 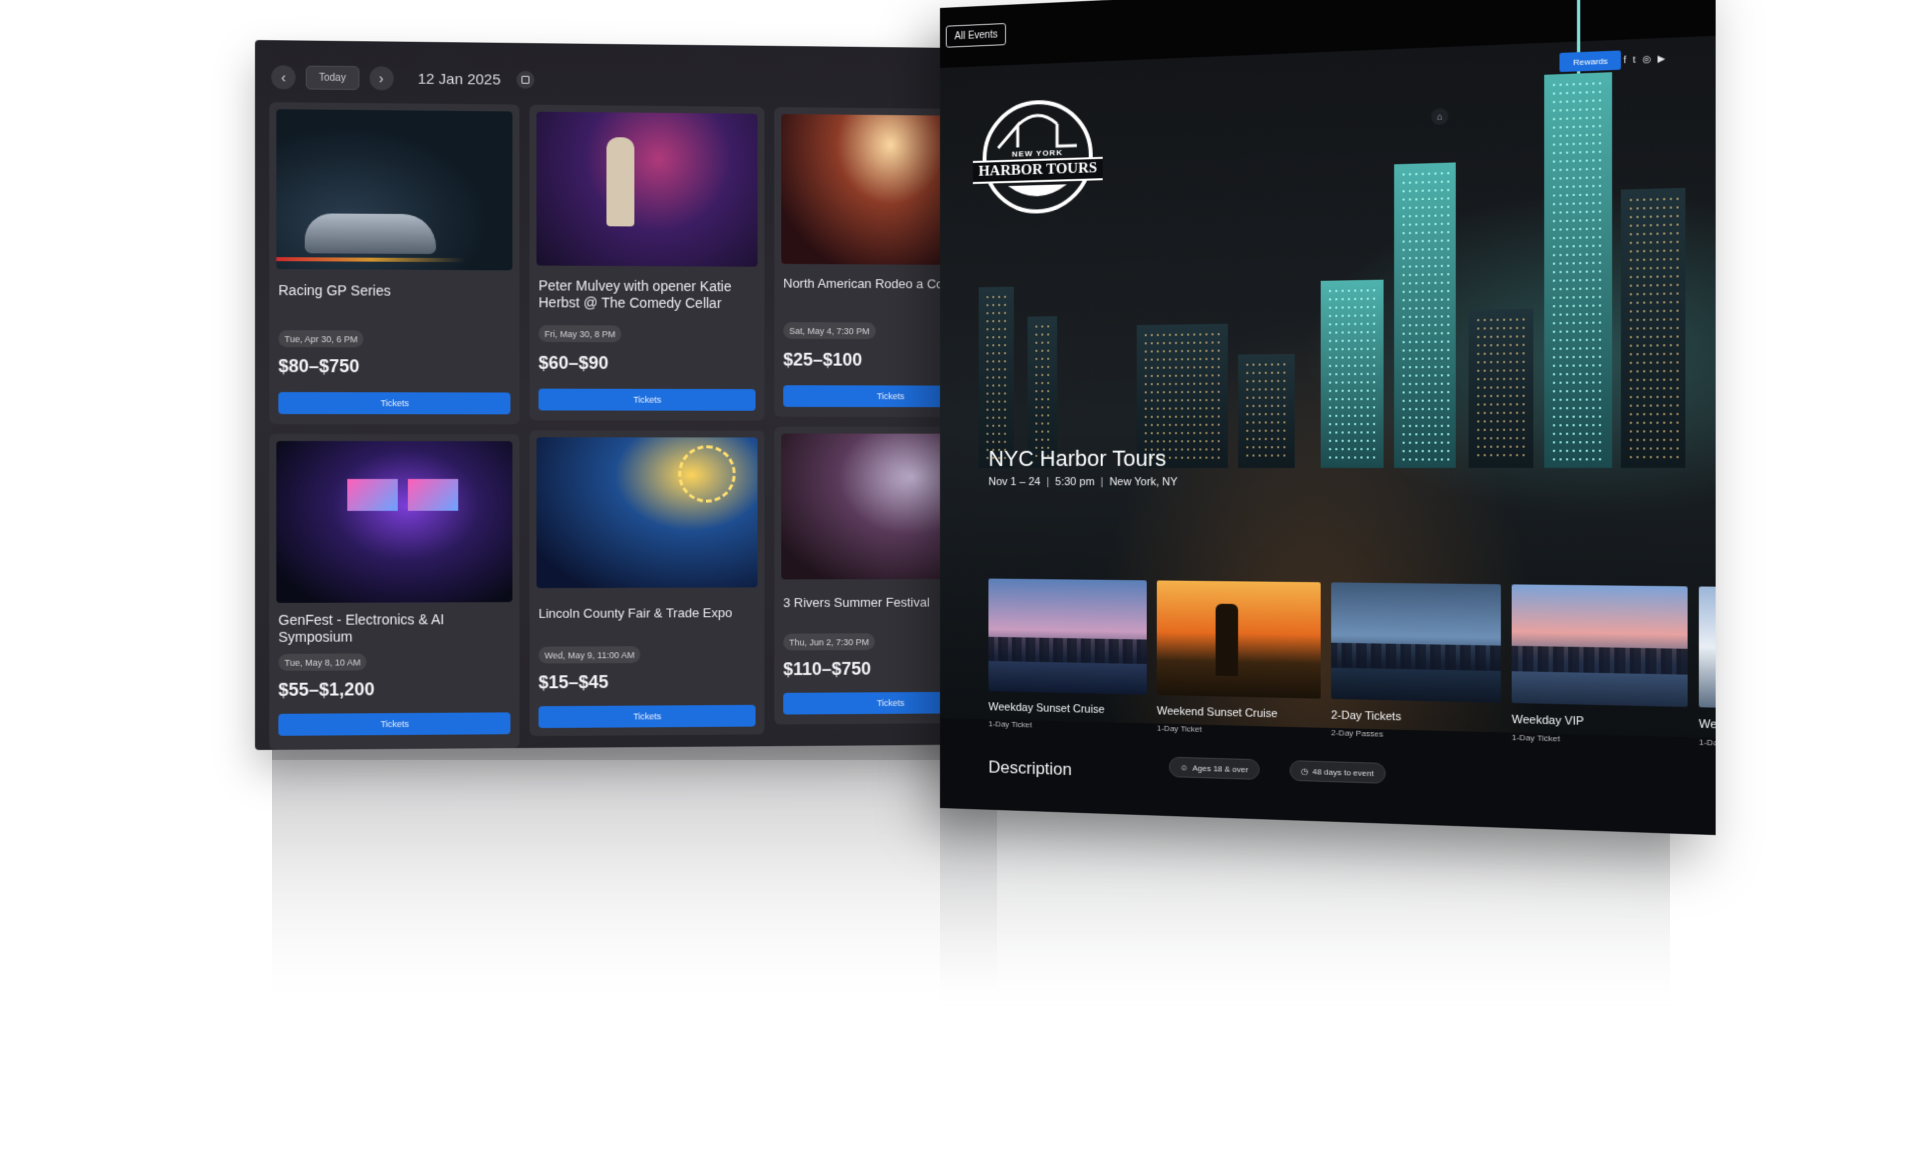 What do you see at coordinates (573, 362) in the screenshot?
I see `event-price: $60–$90` at bounding box center [573, 362].